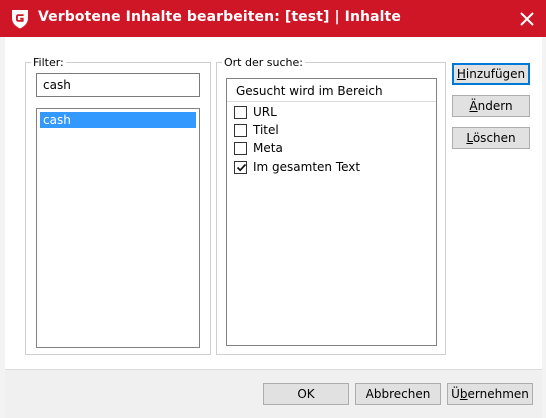  Describe the element at coordinates (118, 120) in the screenshot. I see `list-item: cash` at that location.